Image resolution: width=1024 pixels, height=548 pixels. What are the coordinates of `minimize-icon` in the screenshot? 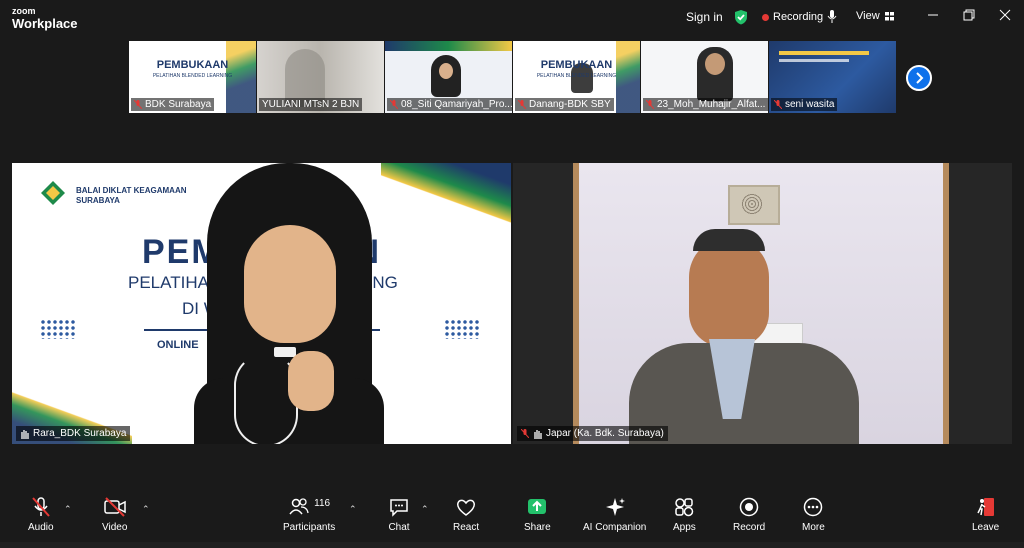 It's located at (933, 15).